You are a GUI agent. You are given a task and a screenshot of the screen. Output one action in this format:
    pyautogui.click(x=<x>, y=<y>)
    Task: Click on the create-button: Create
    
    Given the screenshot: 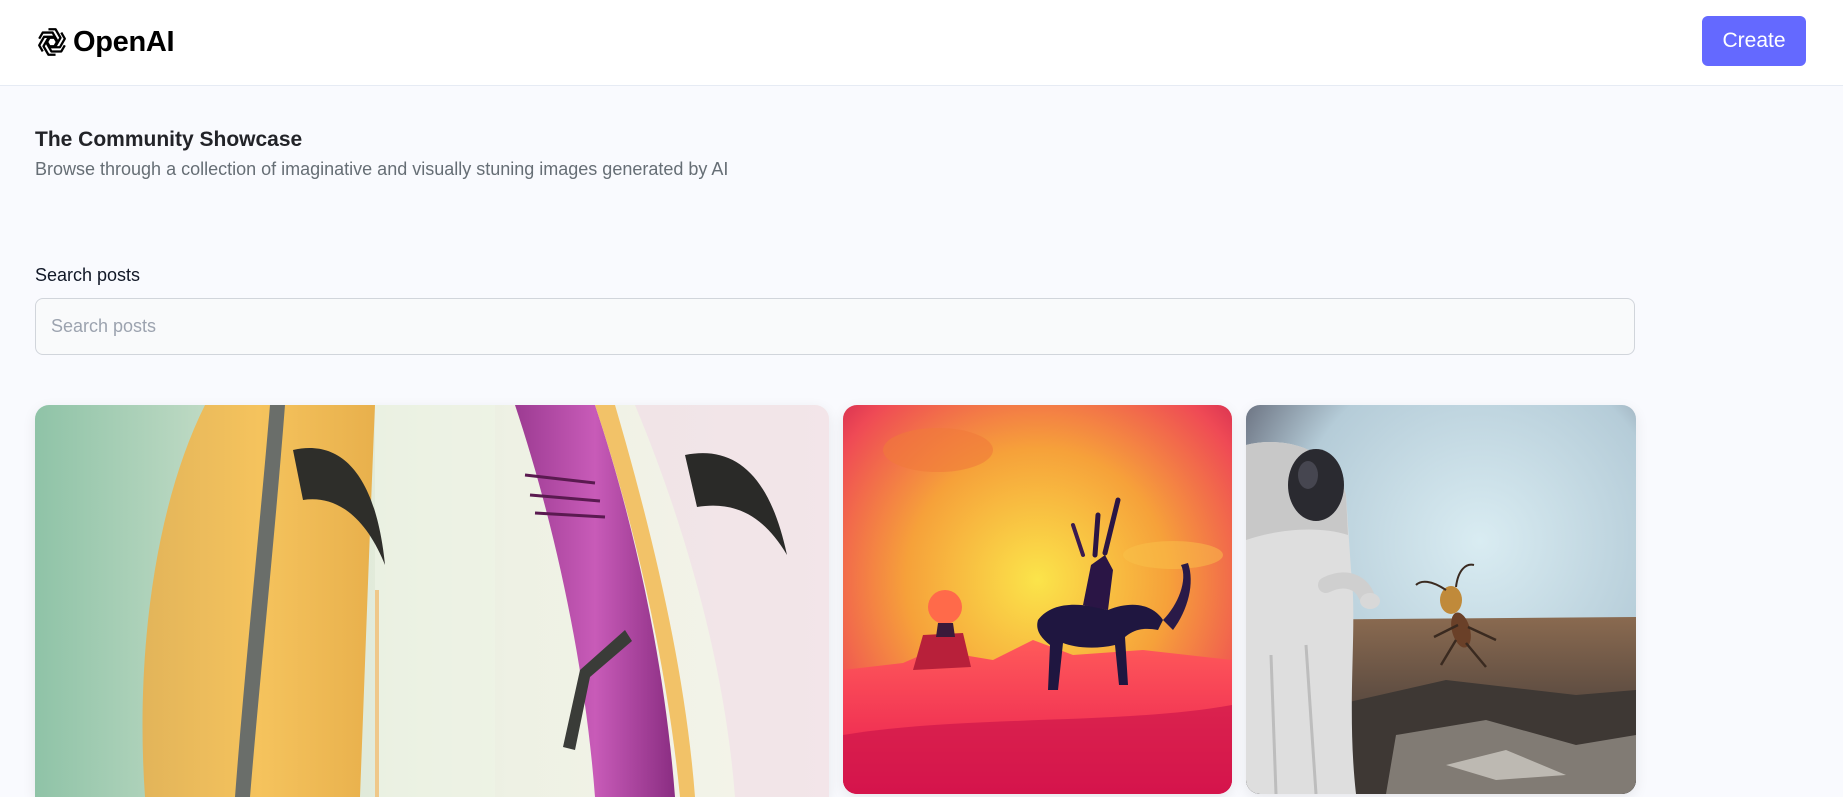 What is the action you would take?
    pyautogui.click(x=1754, y=41)
    